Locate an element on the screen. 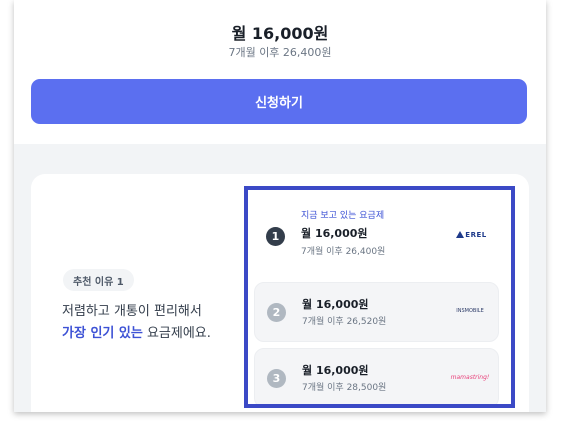  reason-badge: 추천 이유 1 is located at coordinates (98, 280).